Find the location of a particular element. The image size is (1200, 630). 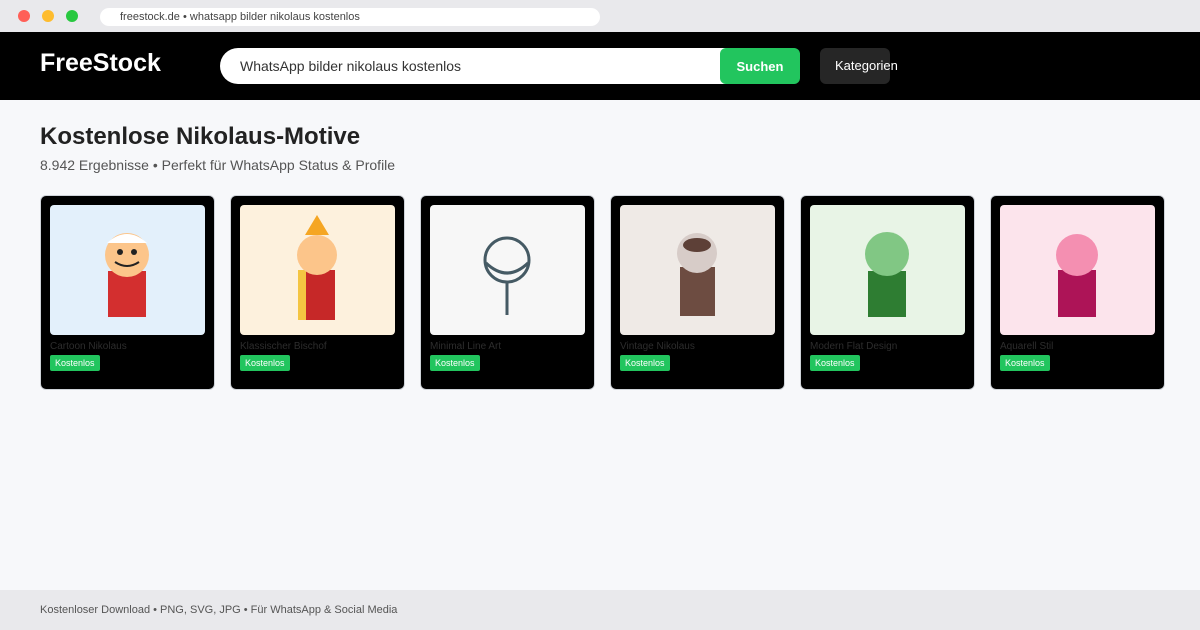

card-title: Modern Flat Design is located at coordinates (854, 346).